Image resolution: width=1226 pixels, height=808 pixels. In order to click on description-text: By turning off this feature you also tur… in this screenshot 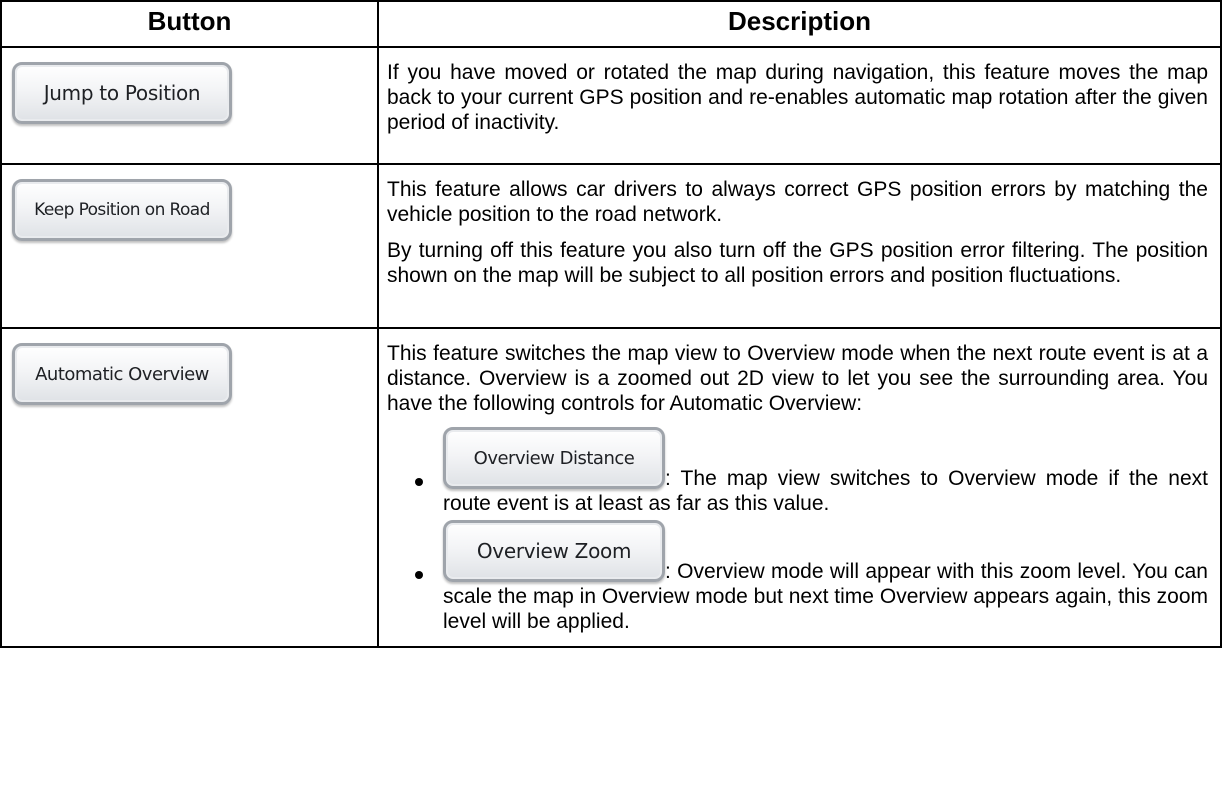, I will do `click(797, 263)`.